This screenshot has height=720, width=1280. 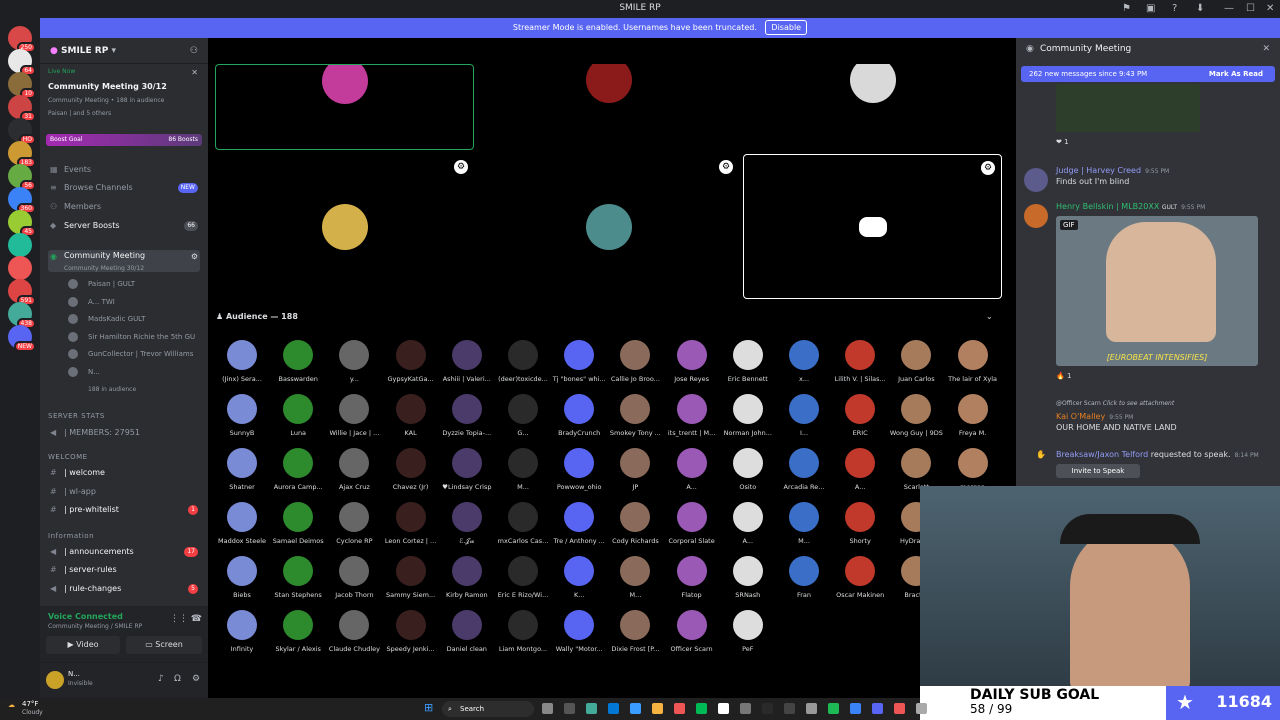 What do you see at coordinates (1080, 416) in the screenshot?
I see `message-author: Kai O'Malley` at bounding box center [1080, 416].